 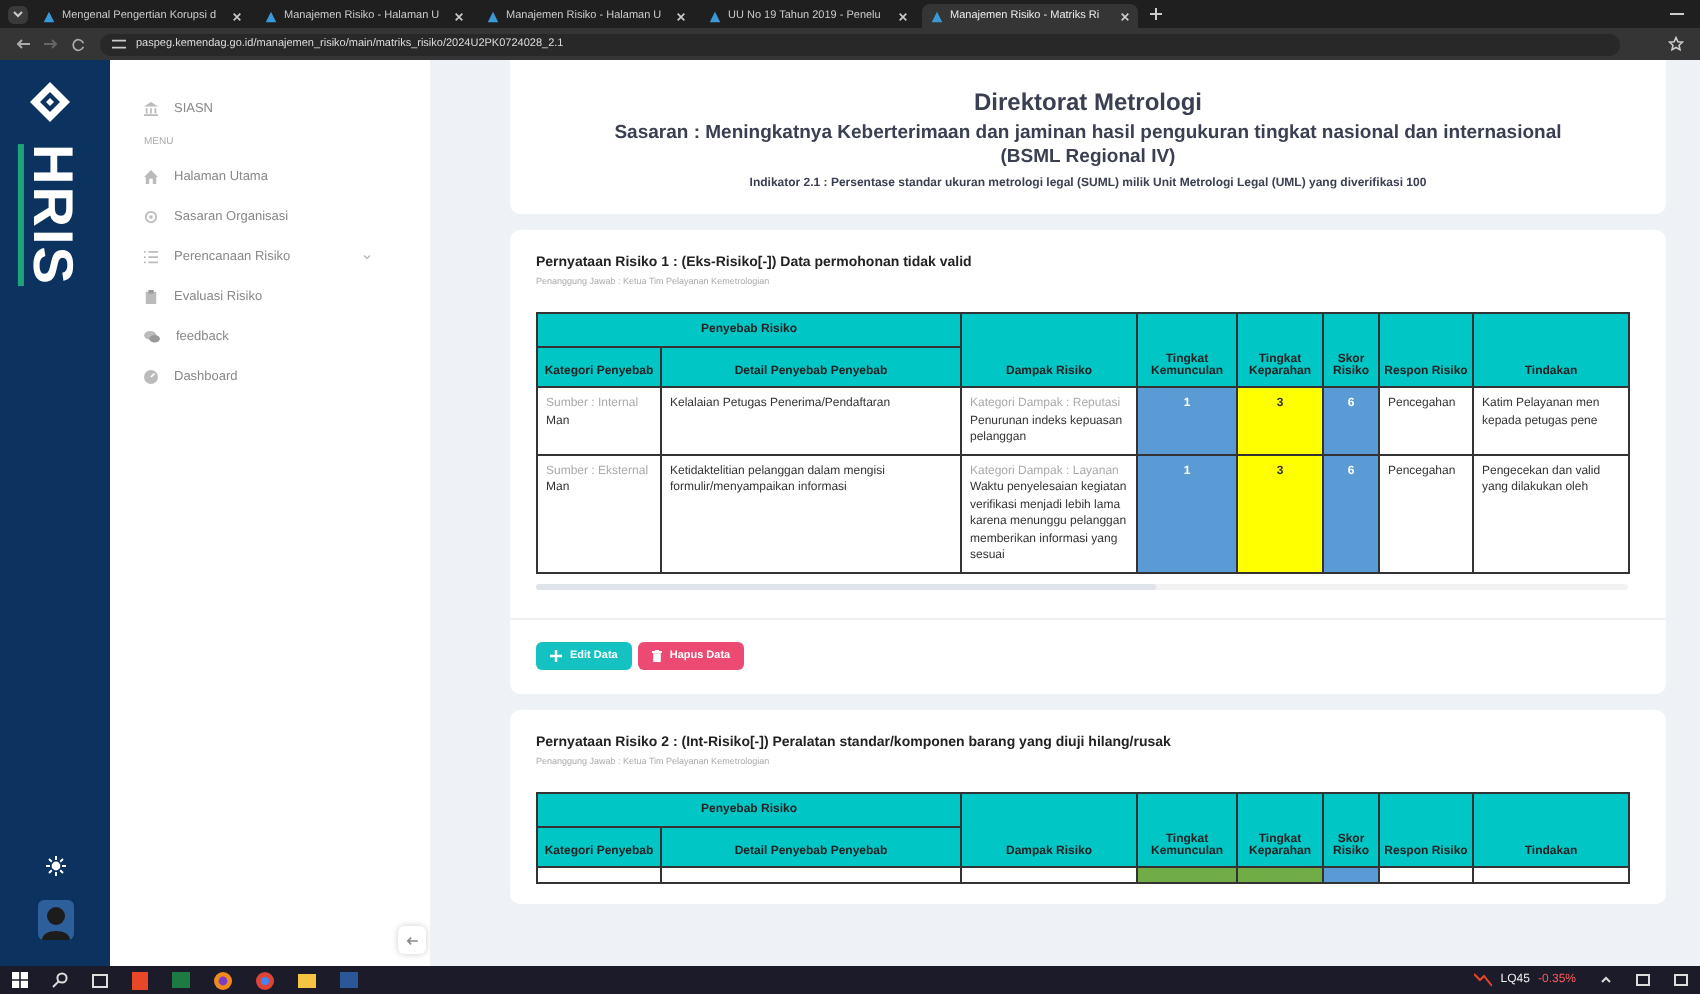 I want to click on search-icon, so click(x=60, y=980).